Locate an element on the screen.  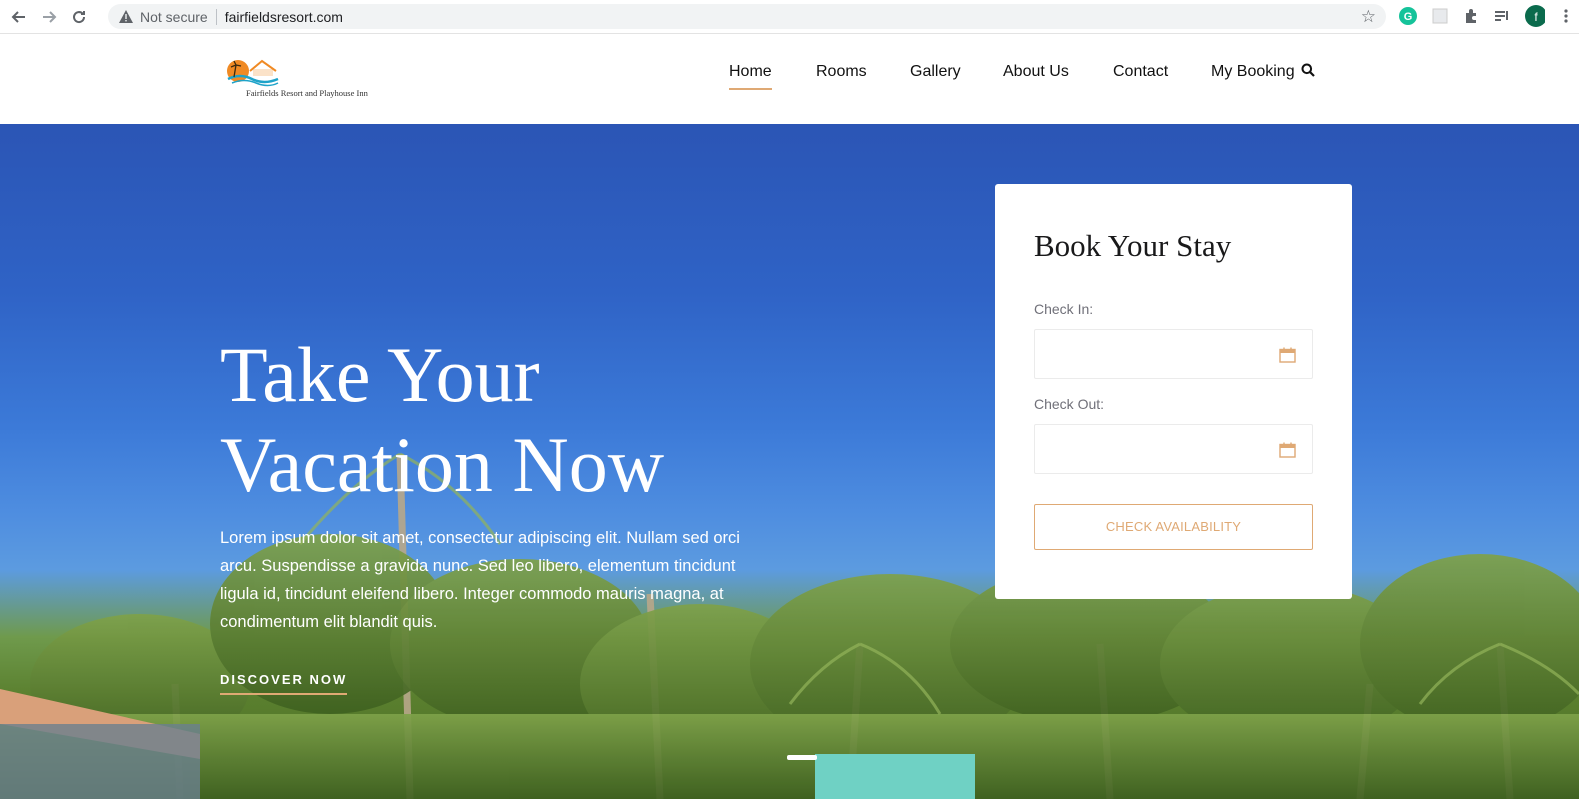
extension-grid-icon is located at coordinates (1440, 16).